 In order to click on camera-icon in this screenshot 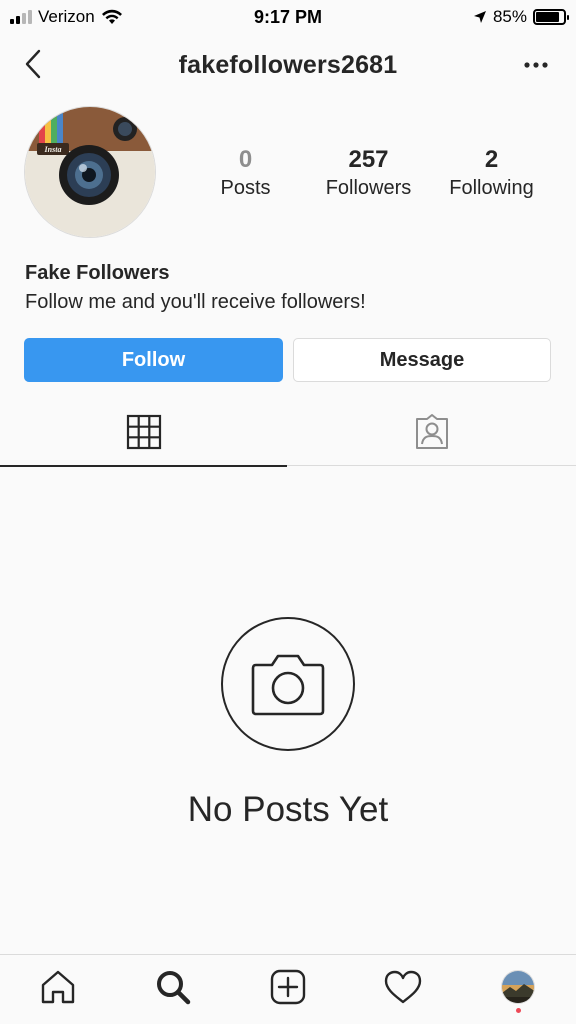, I will do `click(288, 685)`.